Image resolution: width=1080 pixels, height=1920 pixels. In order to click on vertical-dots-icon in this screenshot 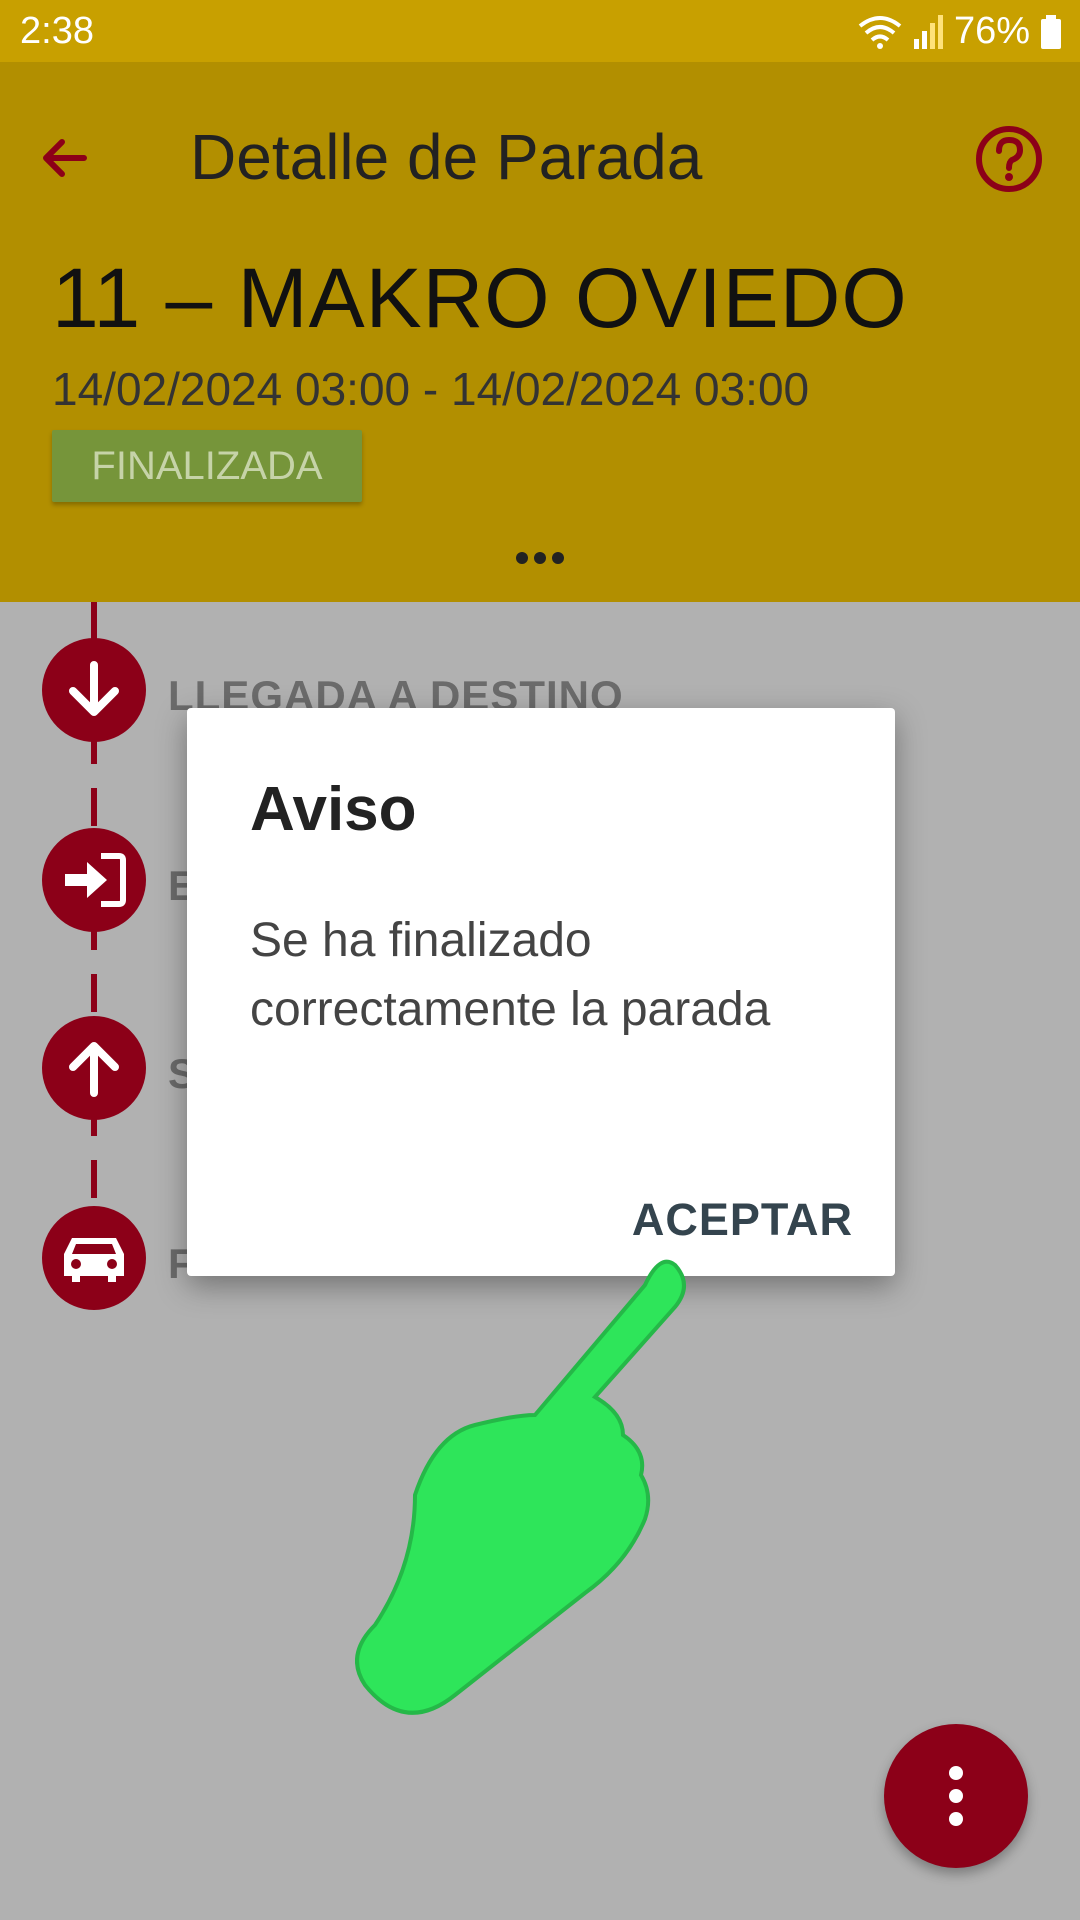, I will do `click(956, 1796)`.